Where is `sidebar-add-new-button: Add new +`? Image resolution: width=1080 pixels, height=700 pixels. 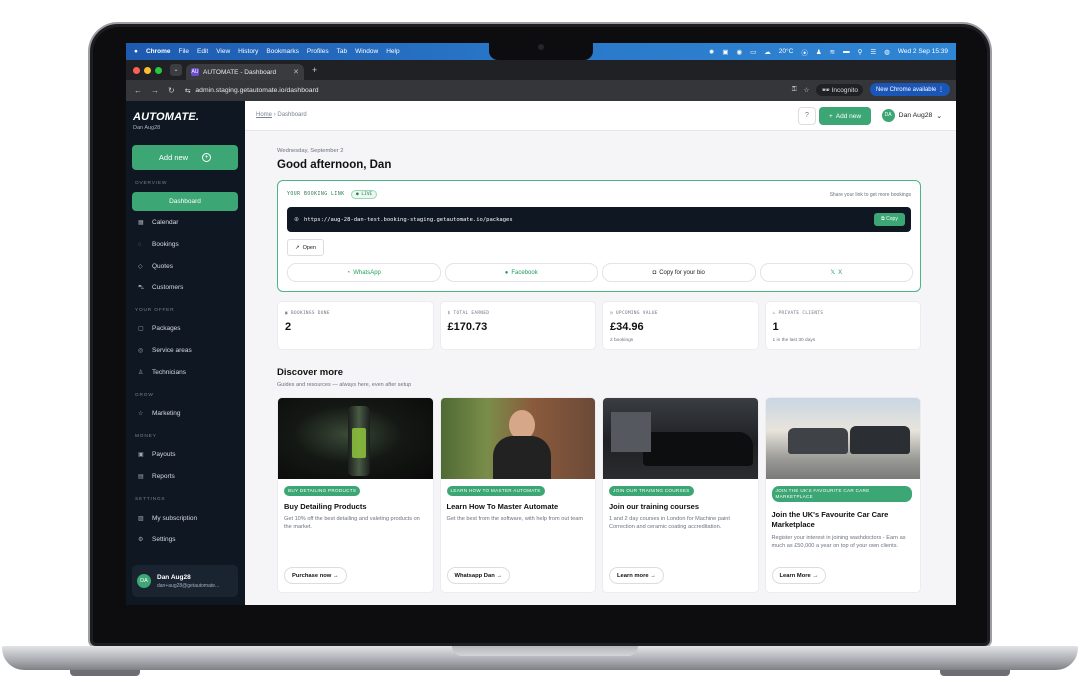 sidebar-add-new-button: Add new + is located at coordinates (185, 157).